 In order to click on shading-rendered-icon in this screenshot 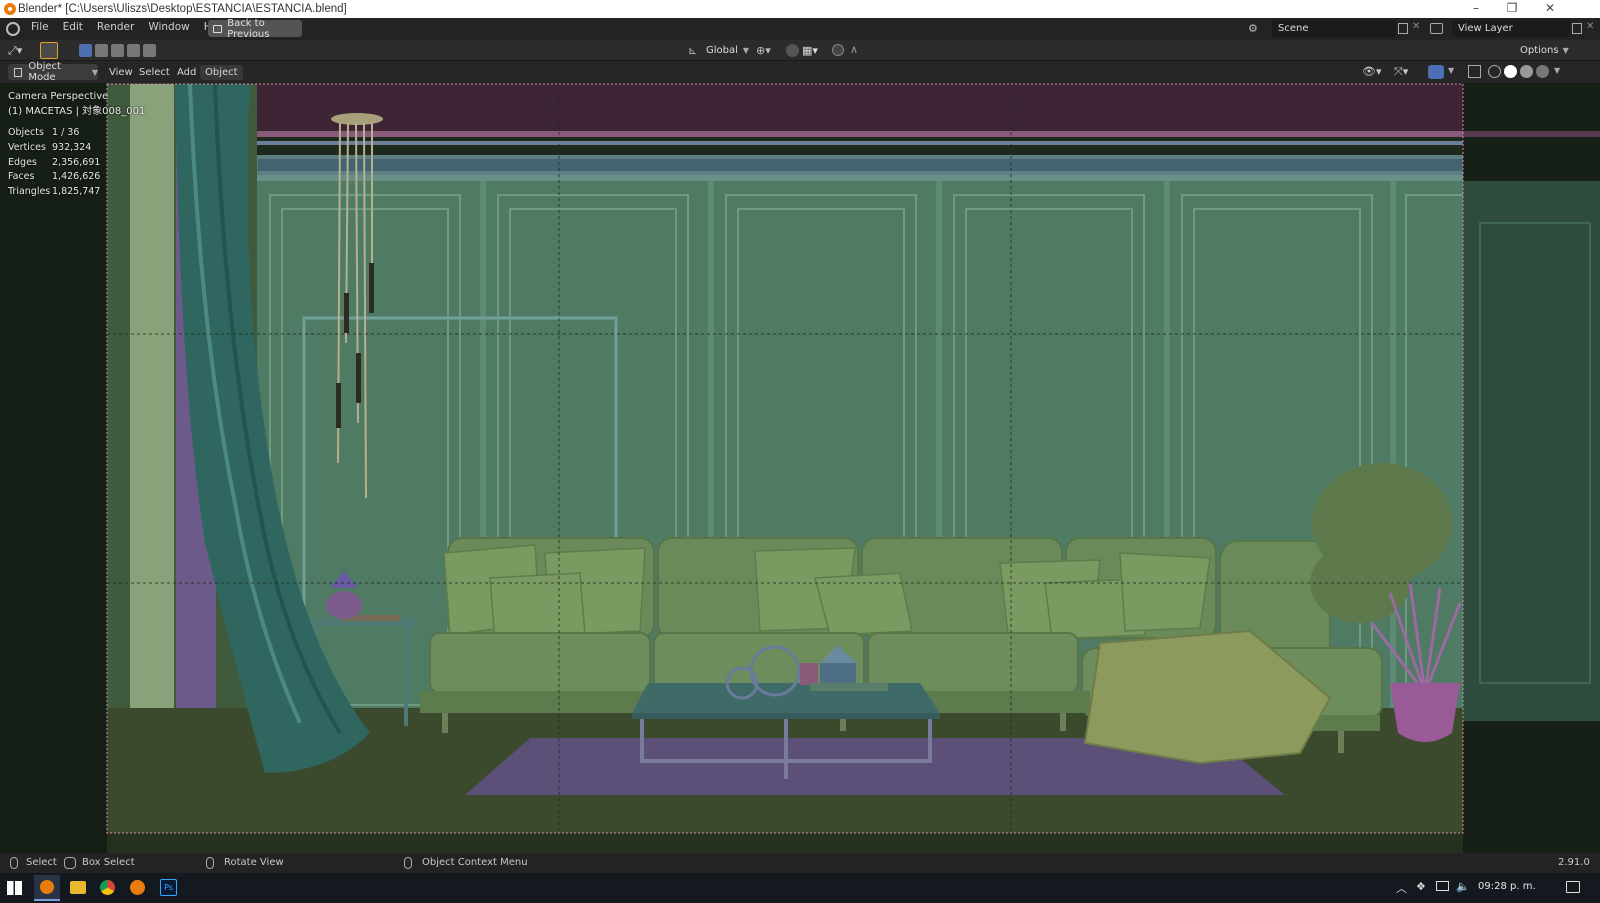, I will do `click(1542, 71)`.